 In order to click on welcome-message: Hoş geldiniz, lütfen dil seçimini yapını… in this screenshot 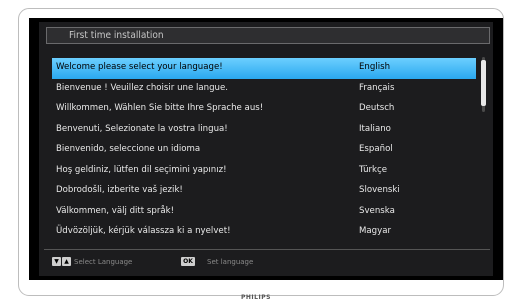, I will do `click(141, 169)`.